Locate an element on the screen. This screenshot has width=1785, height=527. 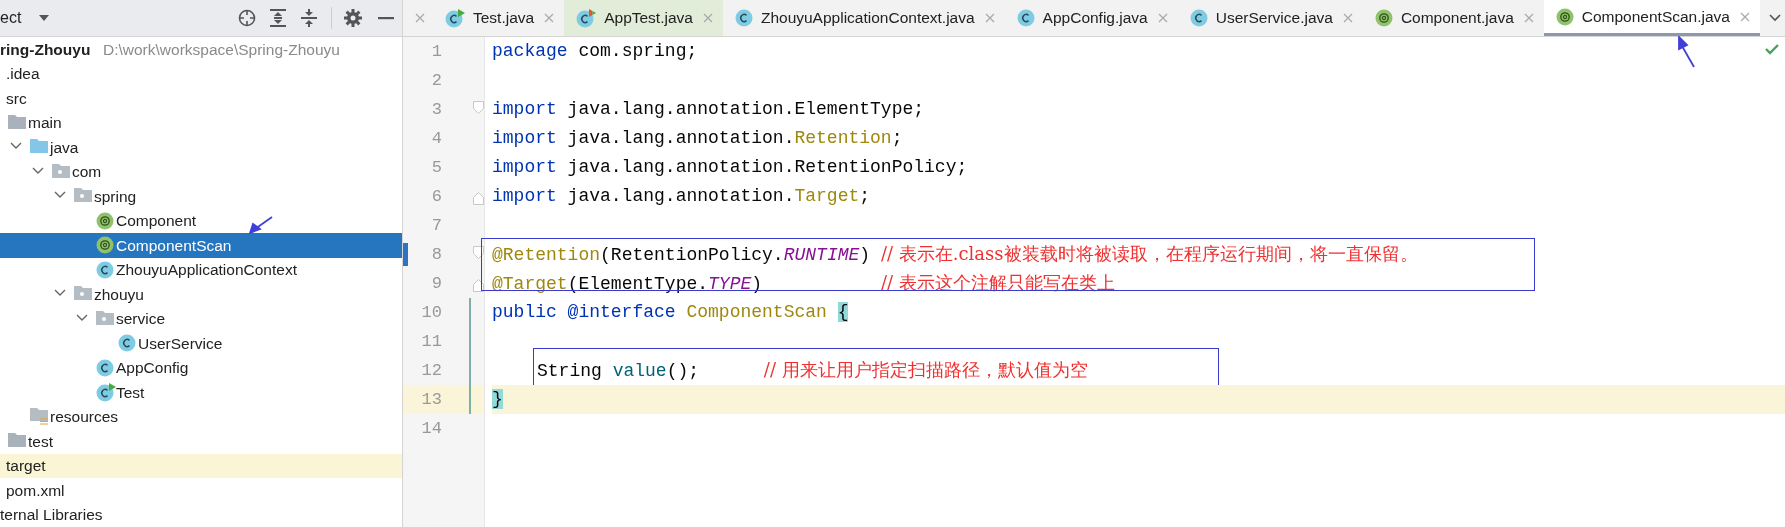
tree-row: resources is located at coordinates (201, 416).